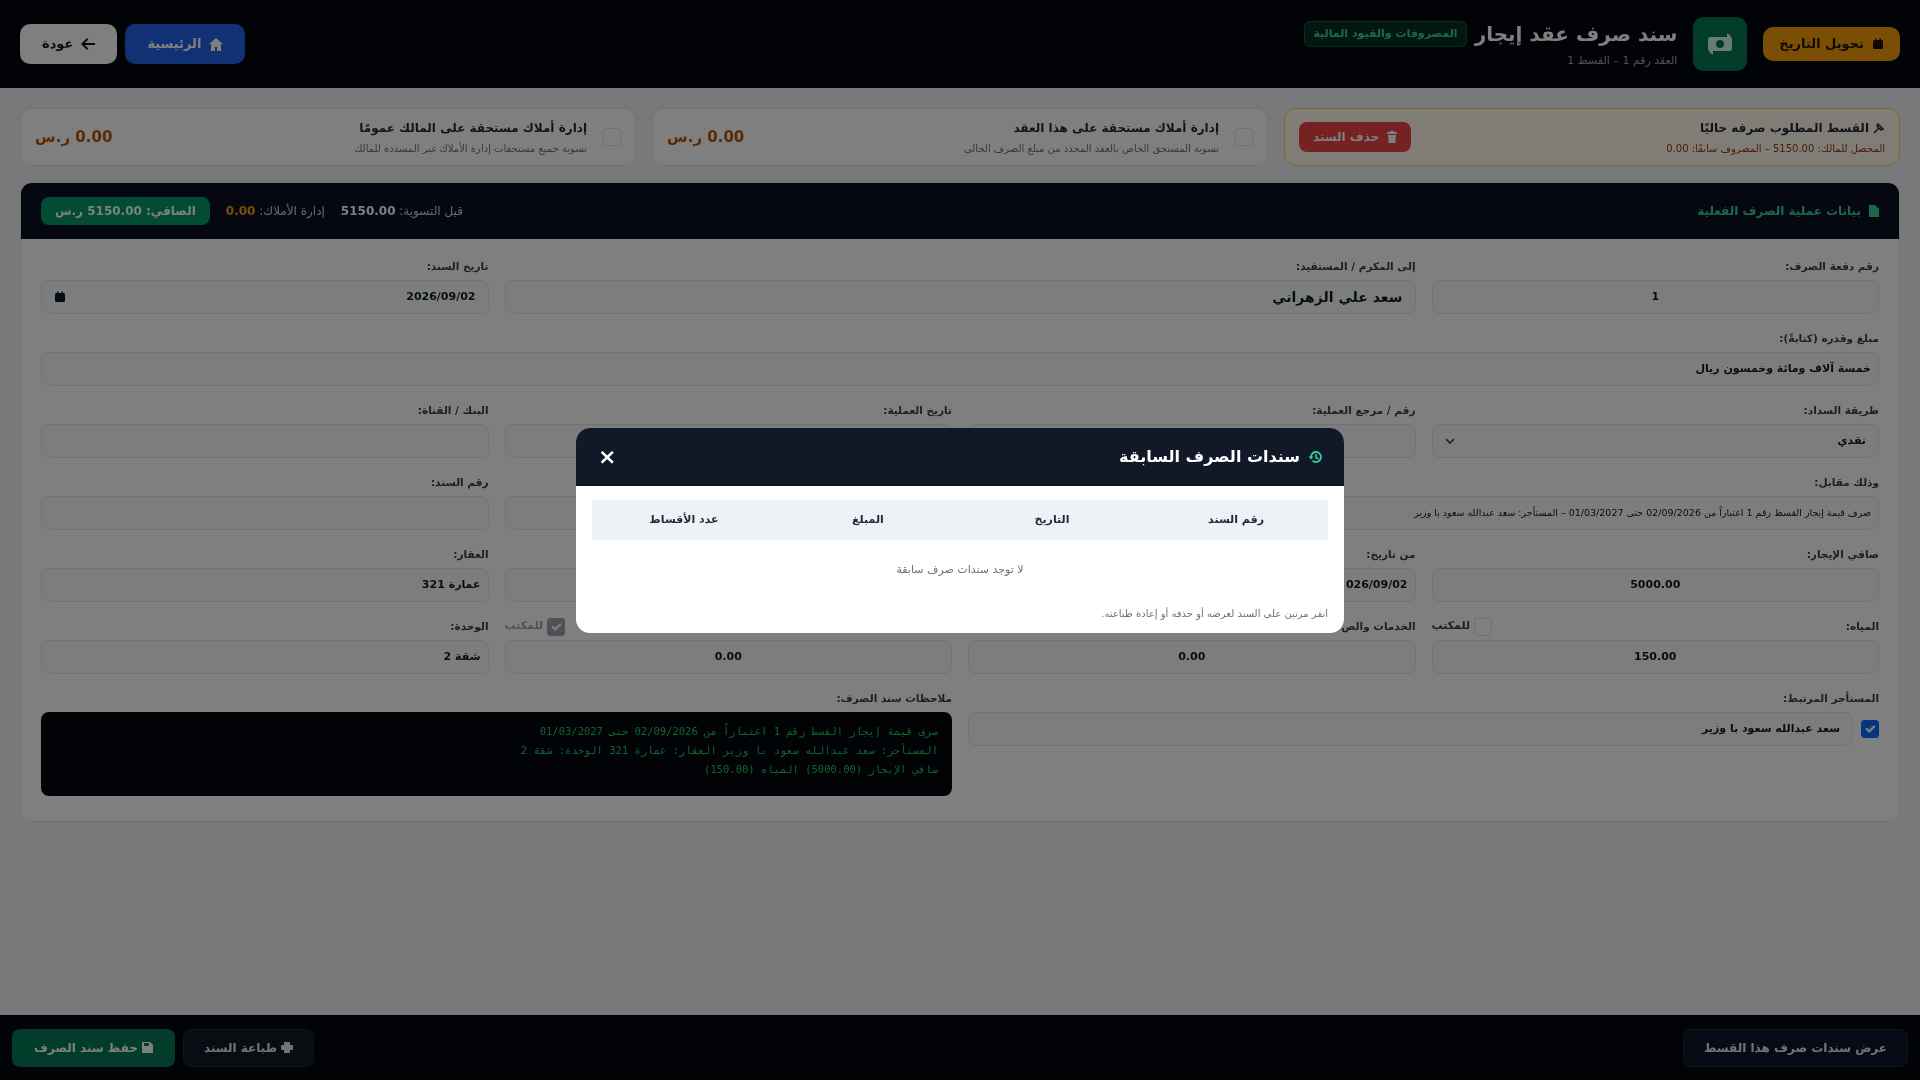 This screenshot has width=1920, height=1080. Describe the element at coordinates (265, 585) in the screenshot. I see `input-field: عمارة 321` at that location.